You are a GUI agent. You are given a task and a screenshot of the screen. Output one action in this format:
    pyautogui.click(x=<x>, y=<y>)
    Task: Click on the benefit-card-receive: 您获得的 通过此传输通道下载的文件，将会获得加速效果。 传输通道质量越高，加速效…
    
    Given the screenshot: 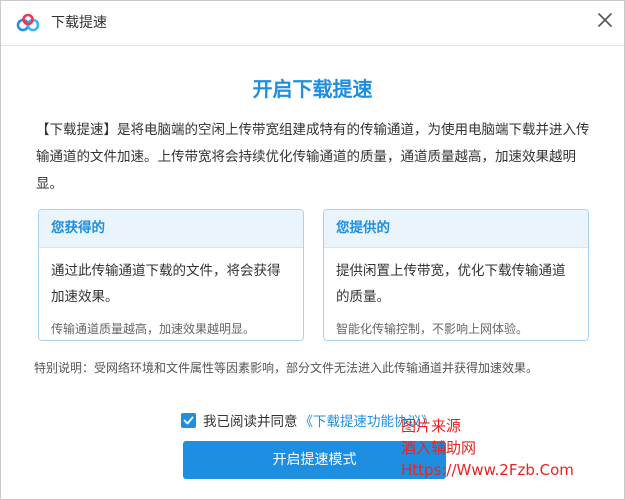 What is the action you would take?
    pyautogui.click(x=171, y=275)
    